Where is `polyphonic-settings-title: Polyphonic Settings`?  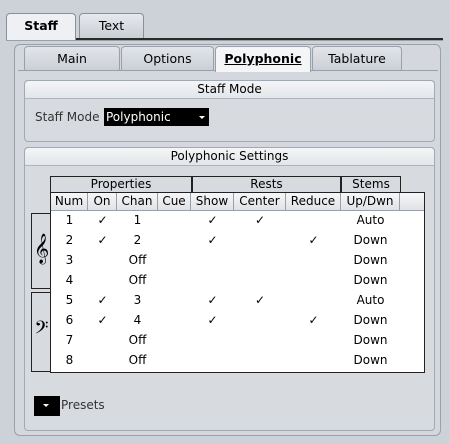 polyphonic-settings-title: Polyphonic Settings is located at coordinates (229, 157).